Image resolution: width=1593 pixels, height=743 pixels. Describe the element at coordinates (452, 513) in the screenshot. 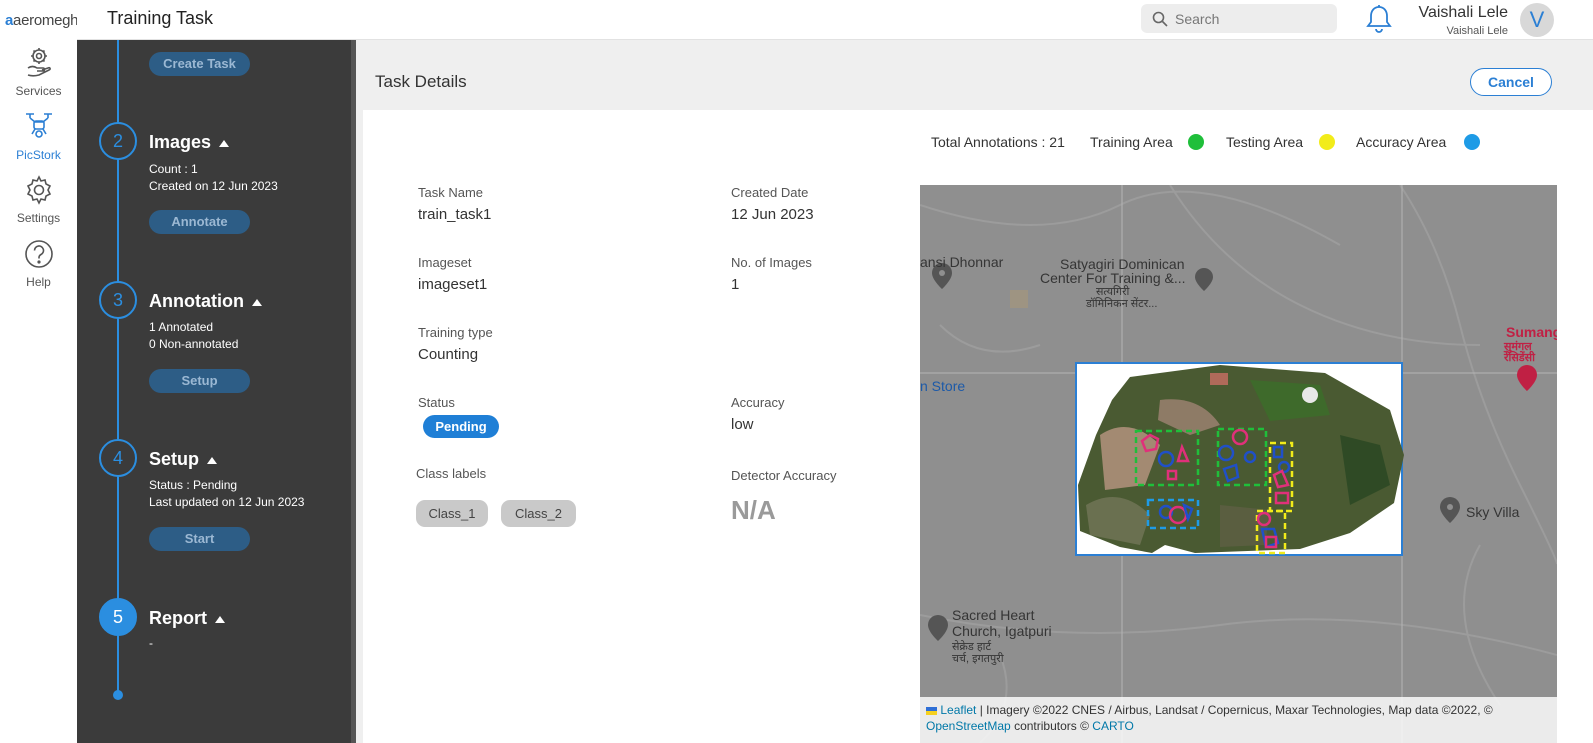

I see `class-chip-1: Class_1` at that location.